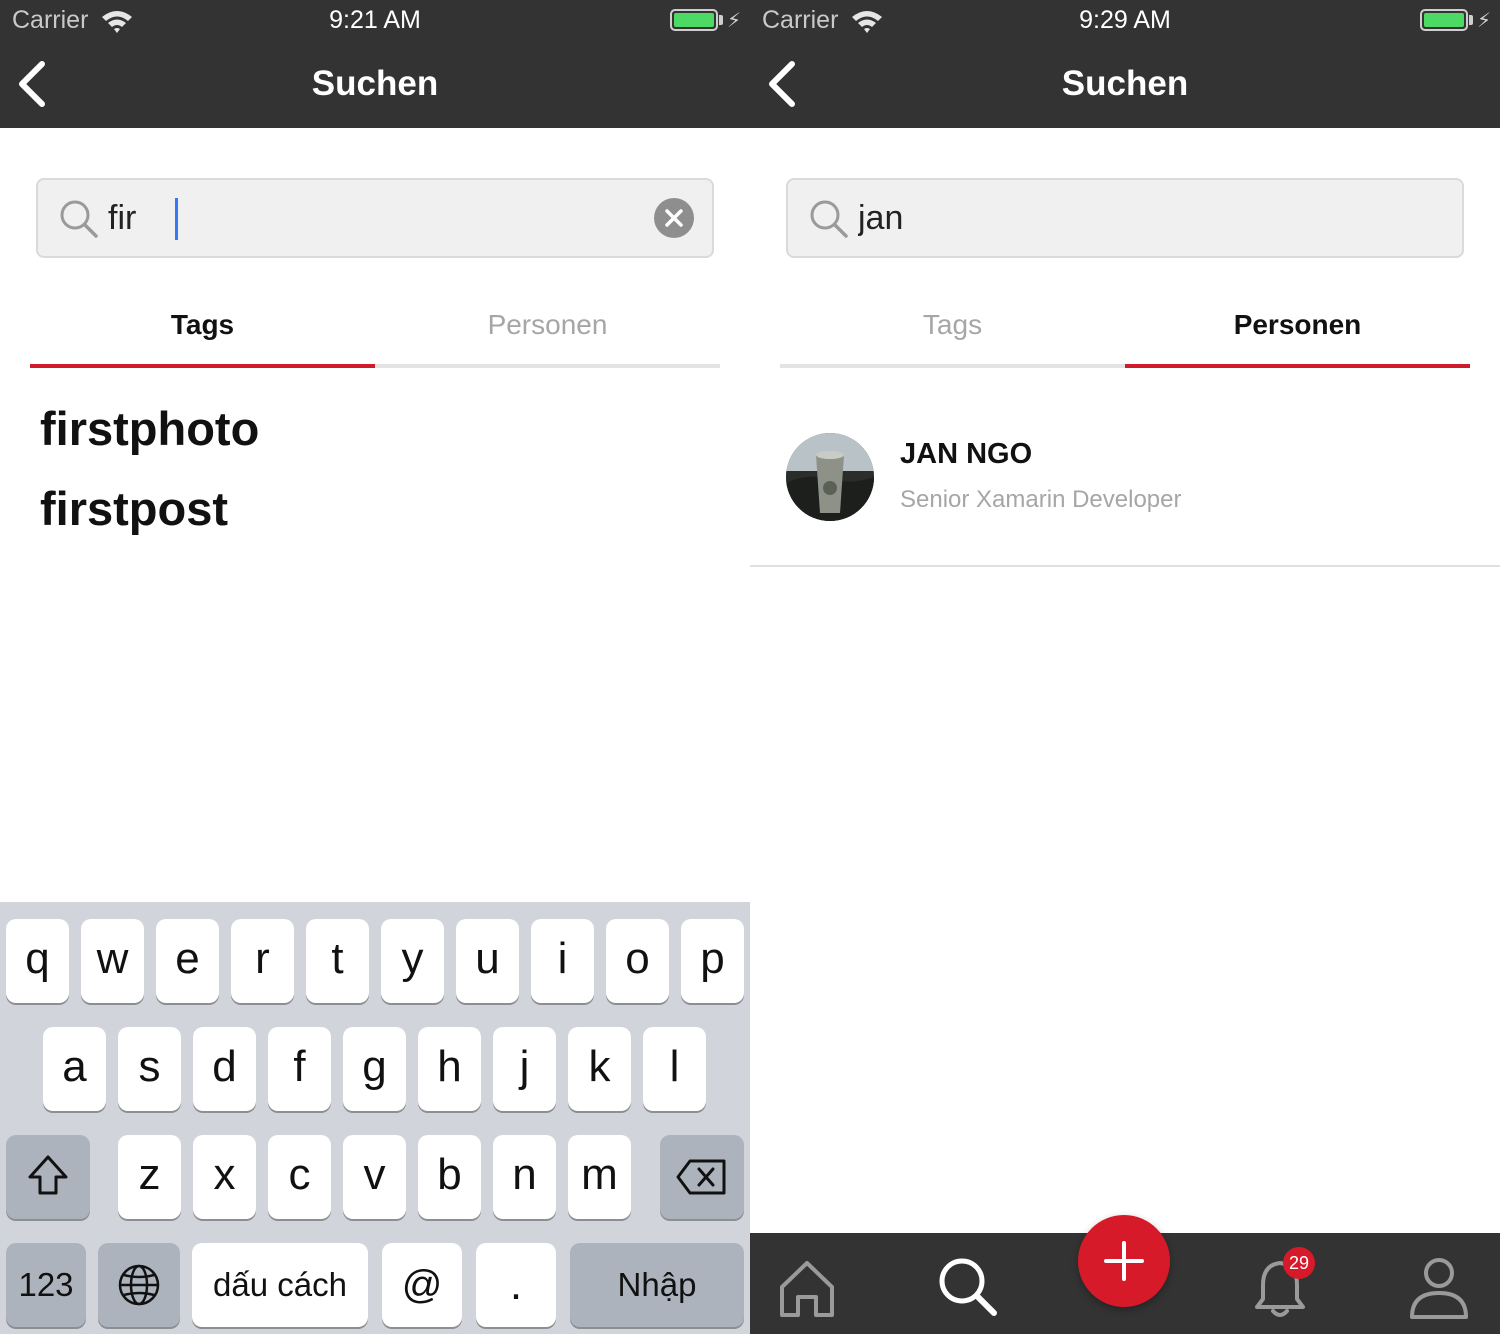 The image size is (1500, 1334). What do you see at coordinates (562, 961) in the screenshot?
I see `key-i: i` at bounding box center [562, 961].